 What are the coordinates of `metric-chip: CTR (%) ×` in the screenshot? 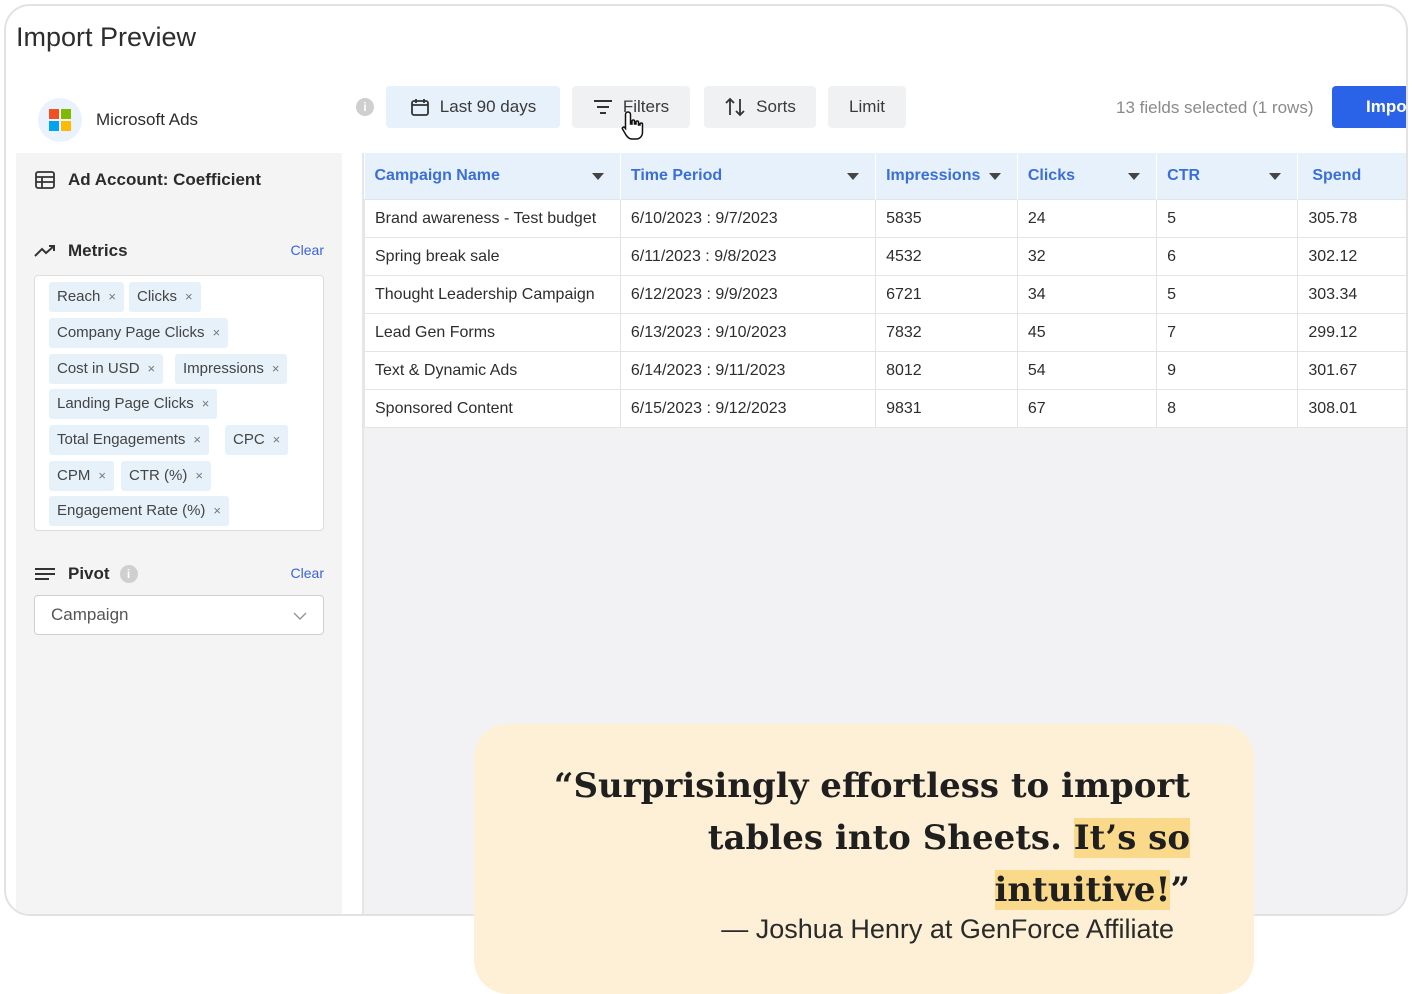 It's located at (166, 476).